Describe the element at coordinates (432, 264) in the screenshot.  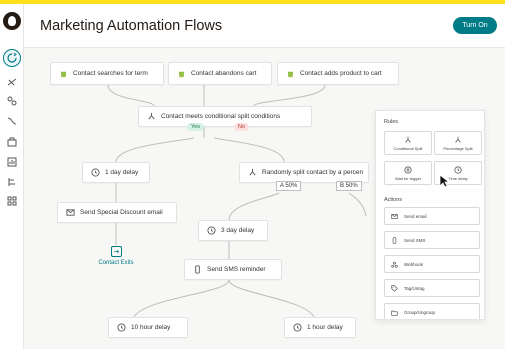
I see `webhook-action: Webhook` at that location.